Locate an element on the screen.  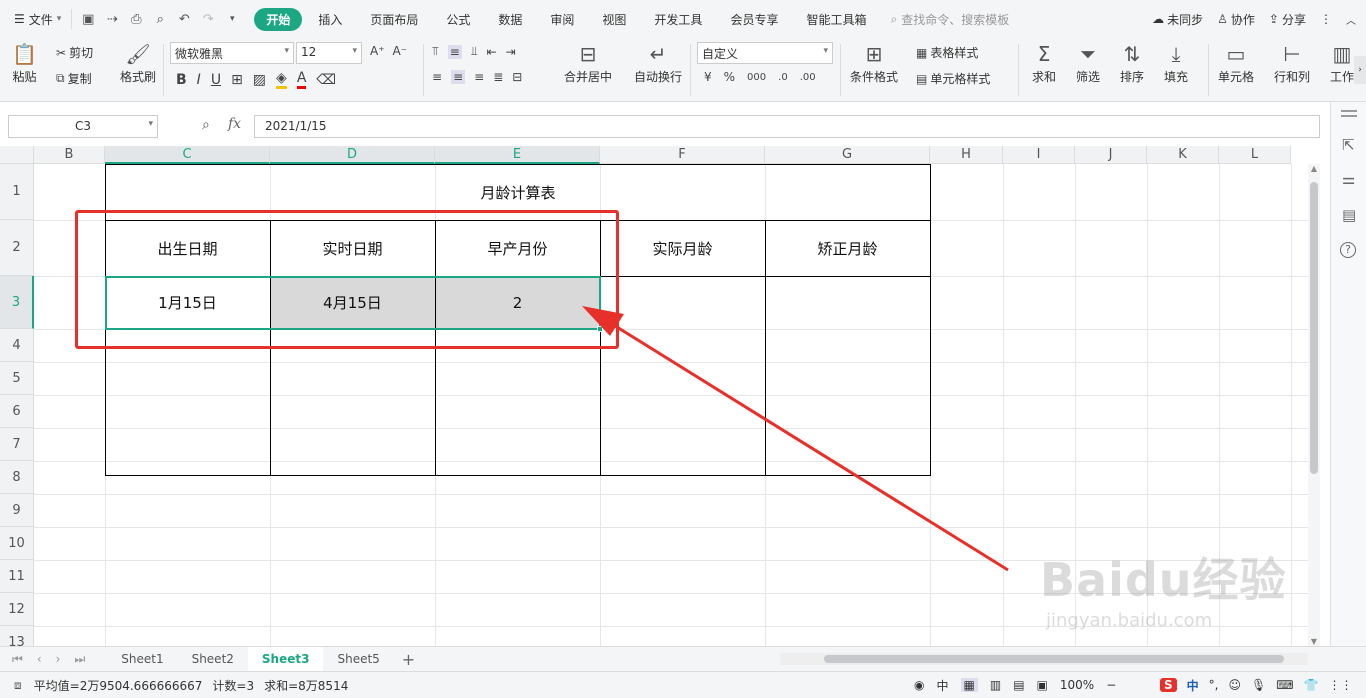
thousands-icon: 000 is located at coordinates (756, 77).